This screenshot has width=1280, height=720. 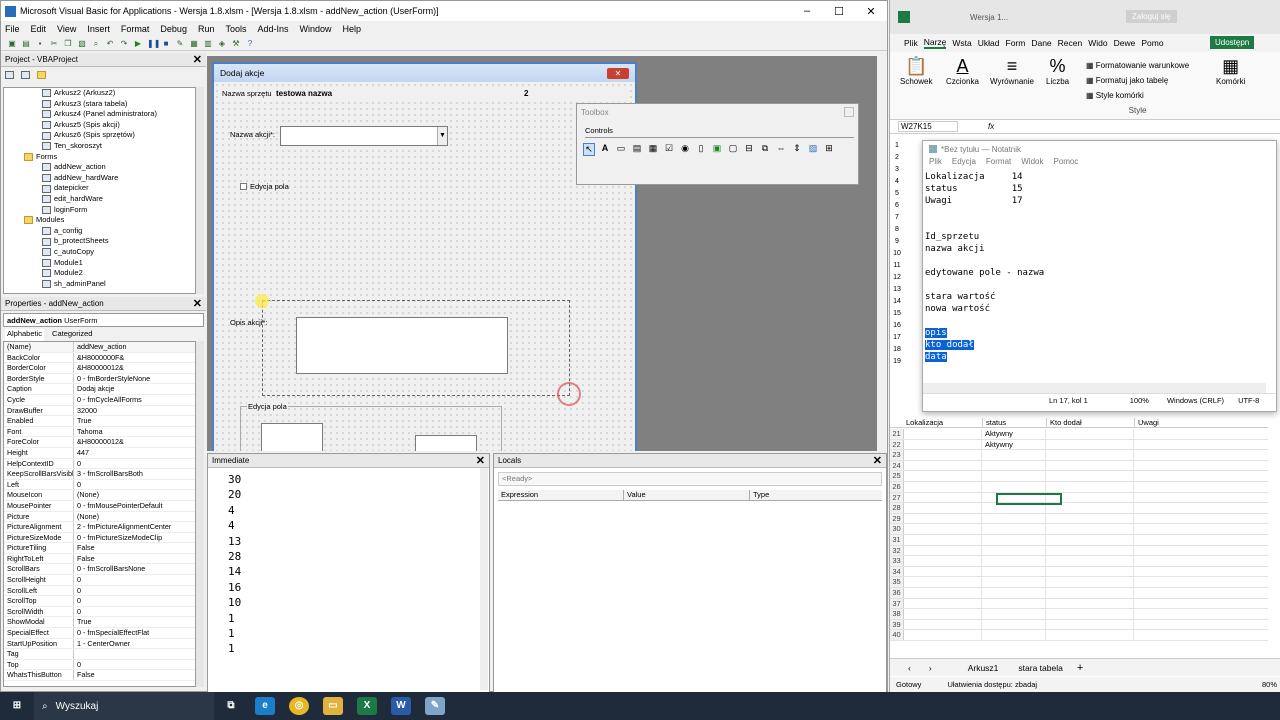 What do you see at coordinates (134, 538) in the screenshot?
I see `property-value: 0 - fmPictureSizeModeClip` at bounding box center [134, 538].